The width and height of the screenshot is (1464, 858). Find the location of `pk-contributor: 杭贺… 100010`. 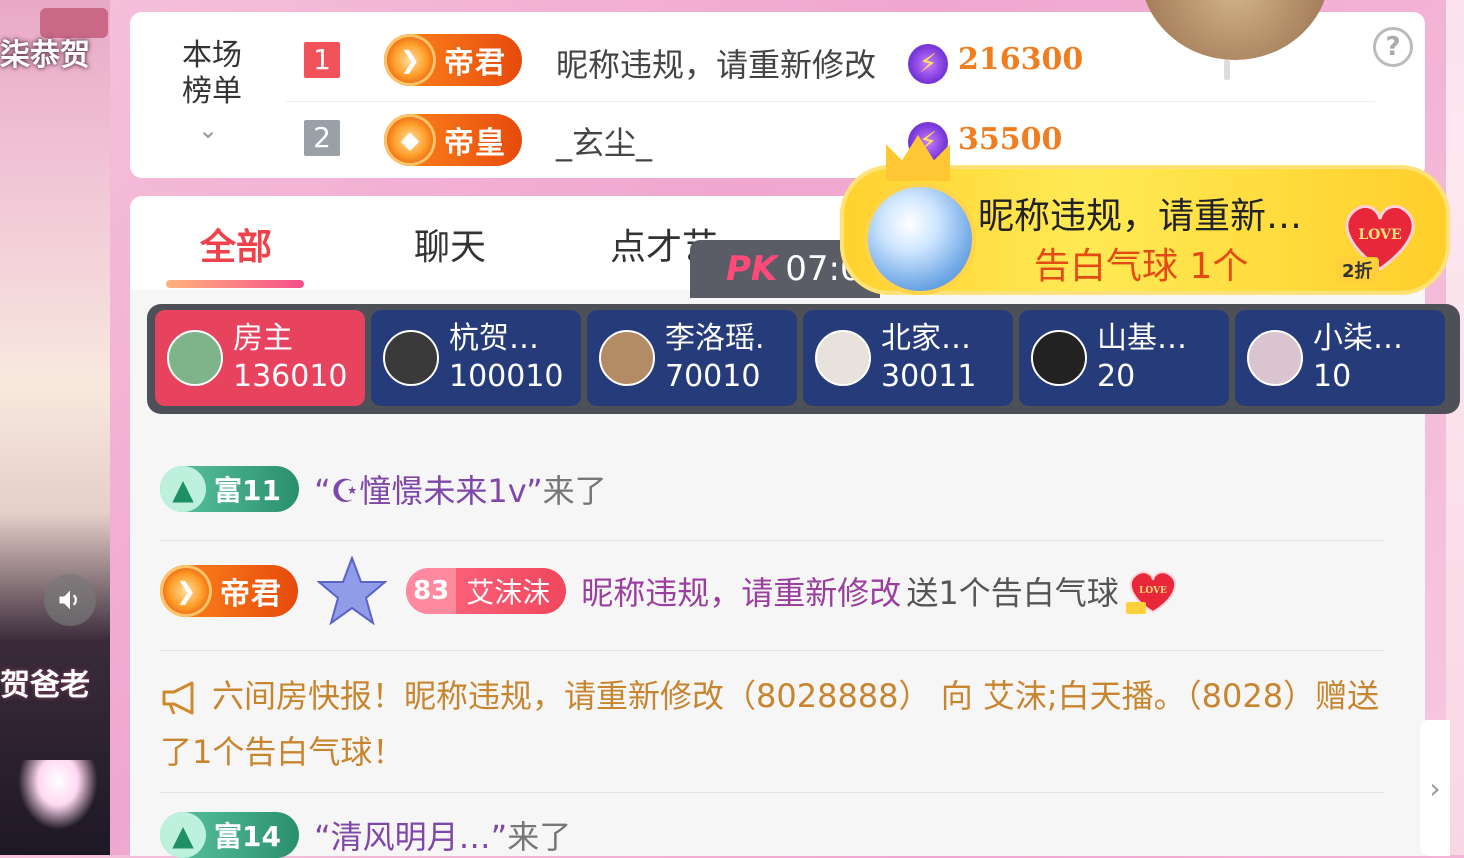

pk-contributor: 杭贺… 100010 is located at coordinates (476, 358).